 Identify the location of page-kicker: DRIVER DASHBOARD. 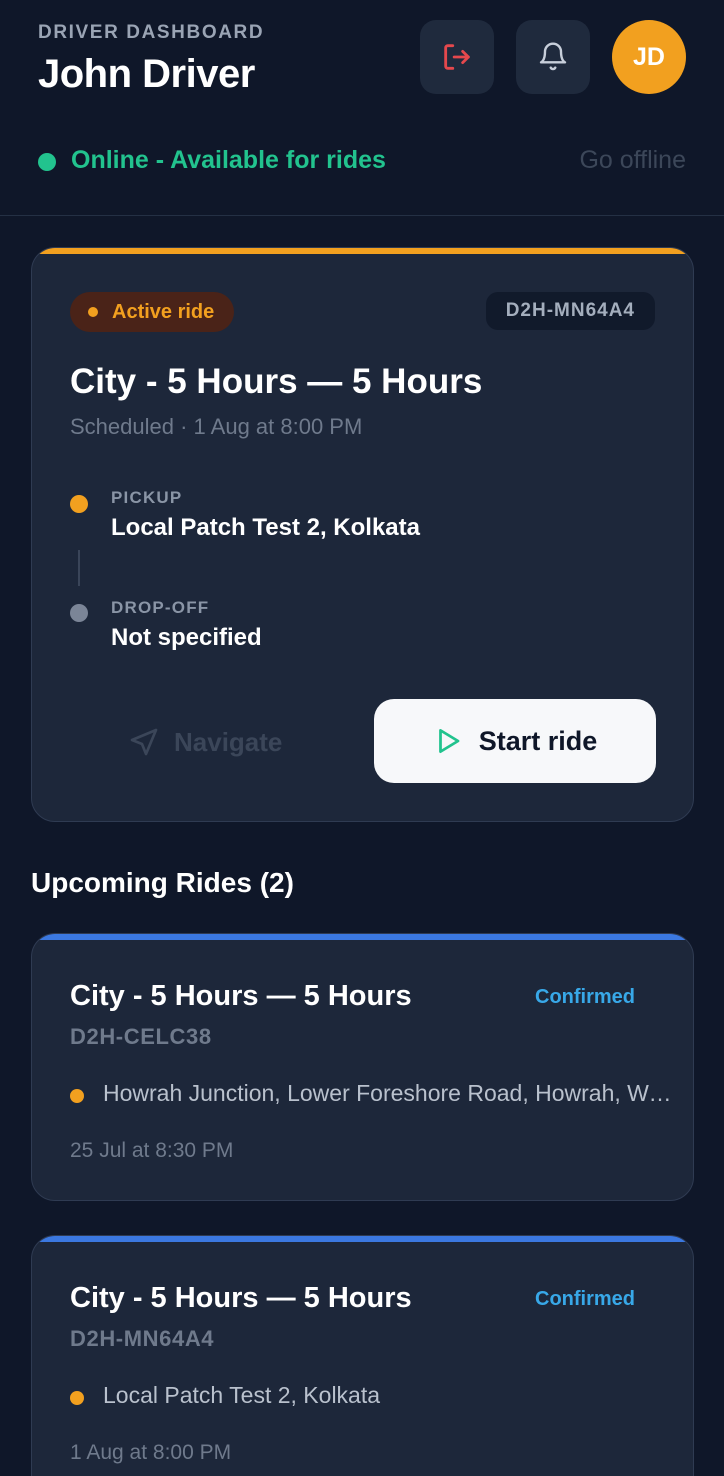
(151, 32).